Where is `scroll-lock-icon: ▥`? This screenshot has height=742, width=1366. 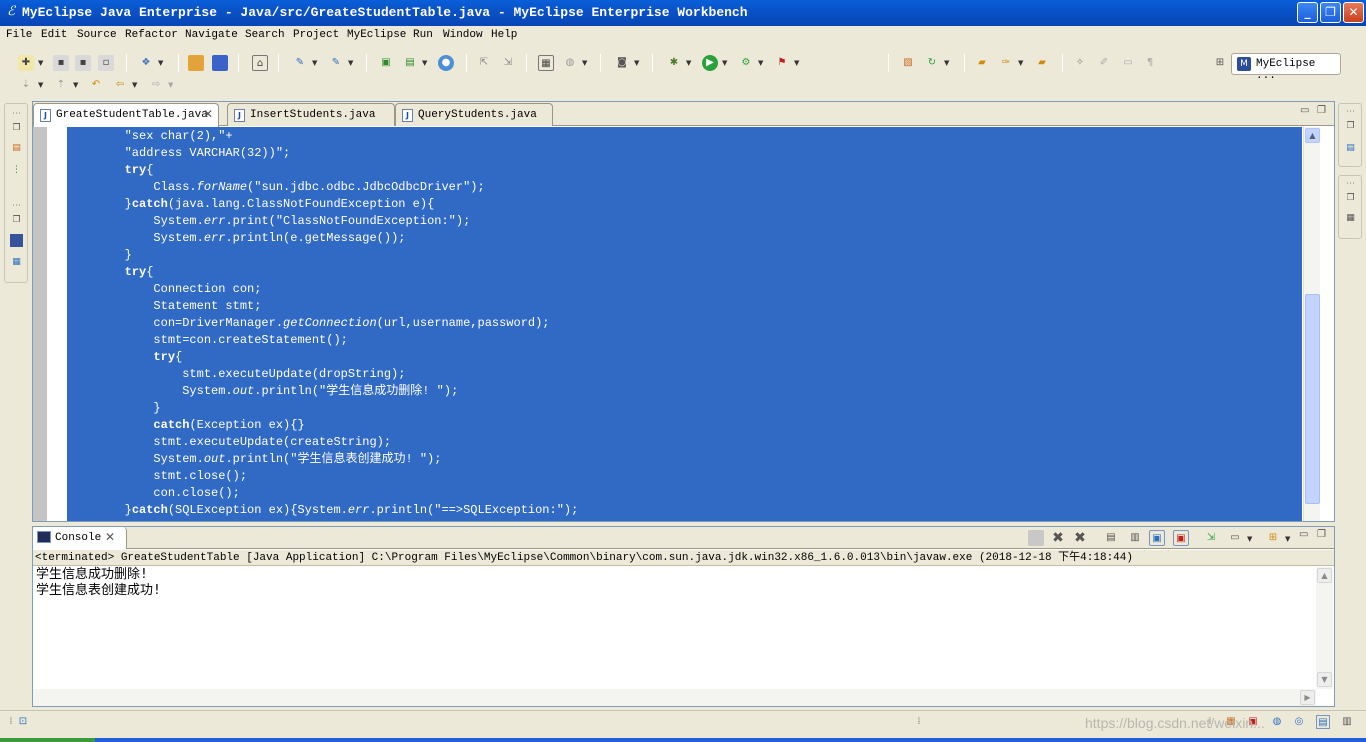 scroll-lock-icon: ▥ is located at coordinates (1135, 538).